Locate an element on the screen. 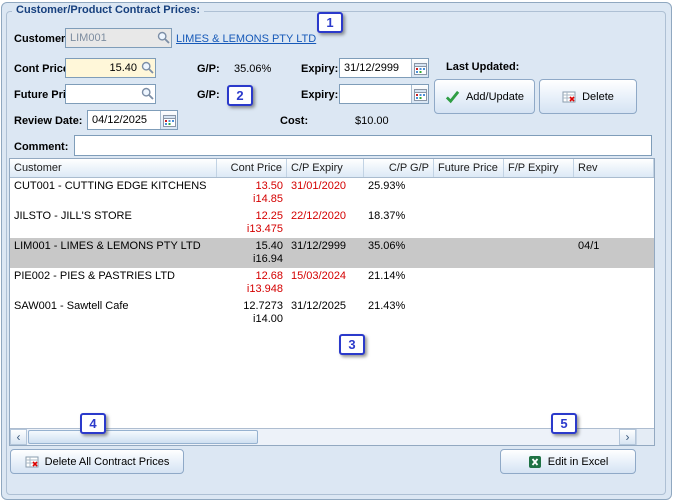 The height and width of the screenshot is (503, 674). cell-cp-expiry: 31/01/2020 is located at coordinates (319, 186).